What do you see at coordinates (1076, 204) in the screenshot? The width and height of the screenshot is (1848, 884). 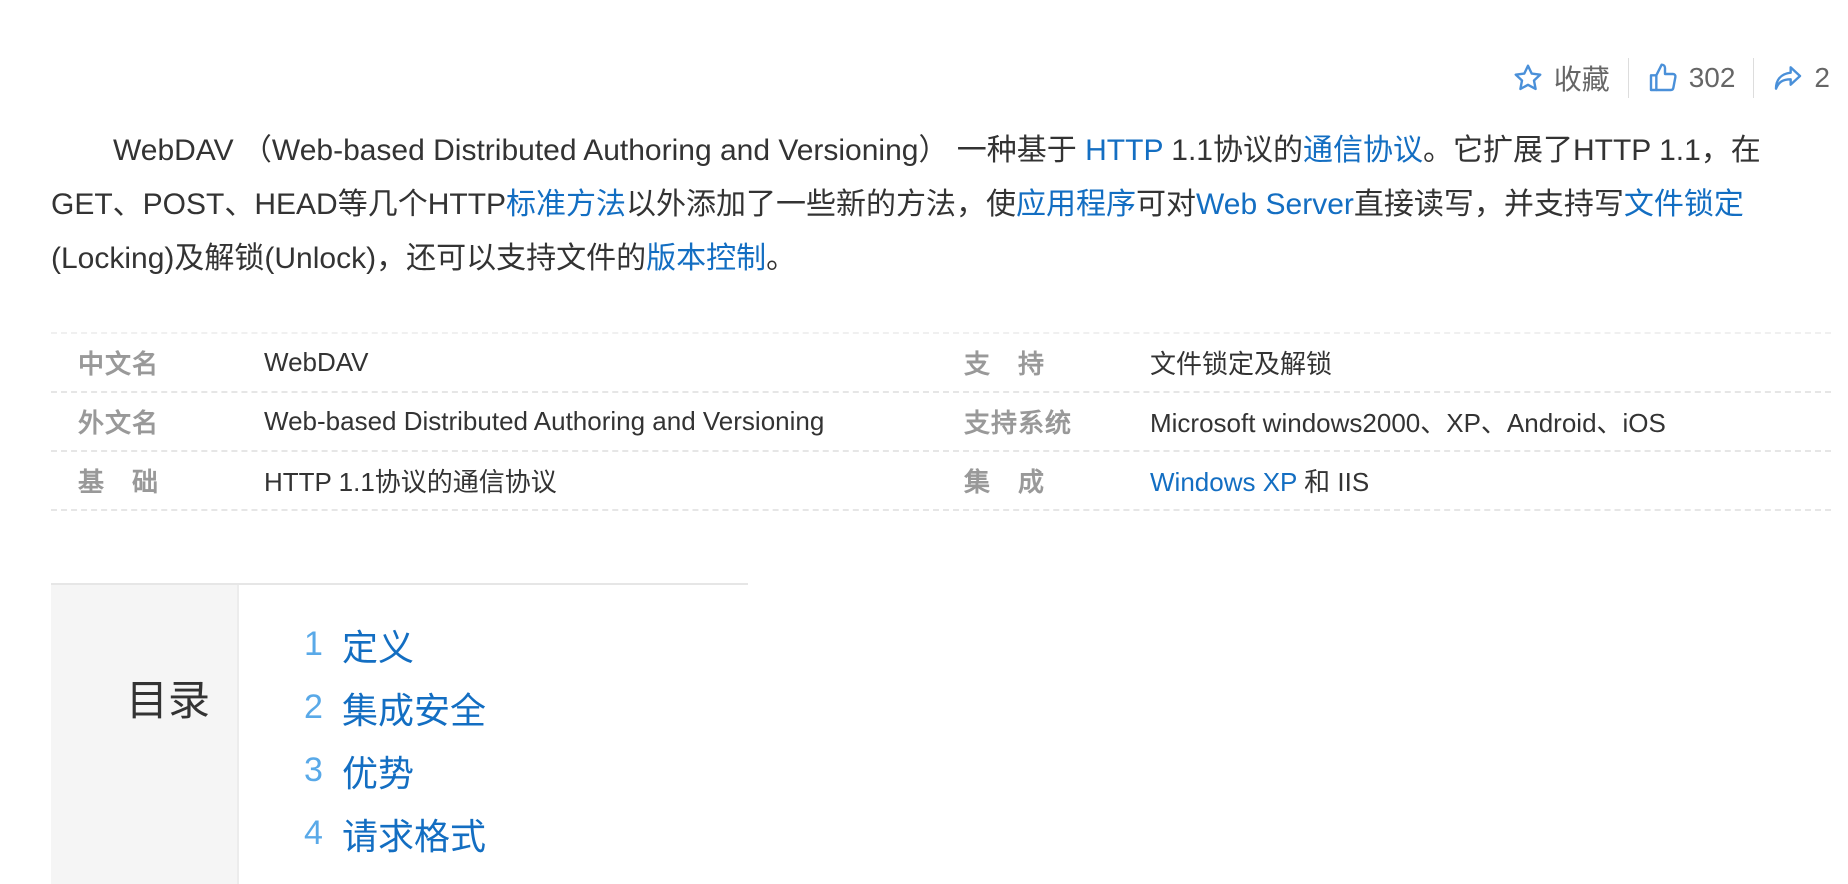 I see `link-application: 应用程序` at bounding box center [1076, 204].